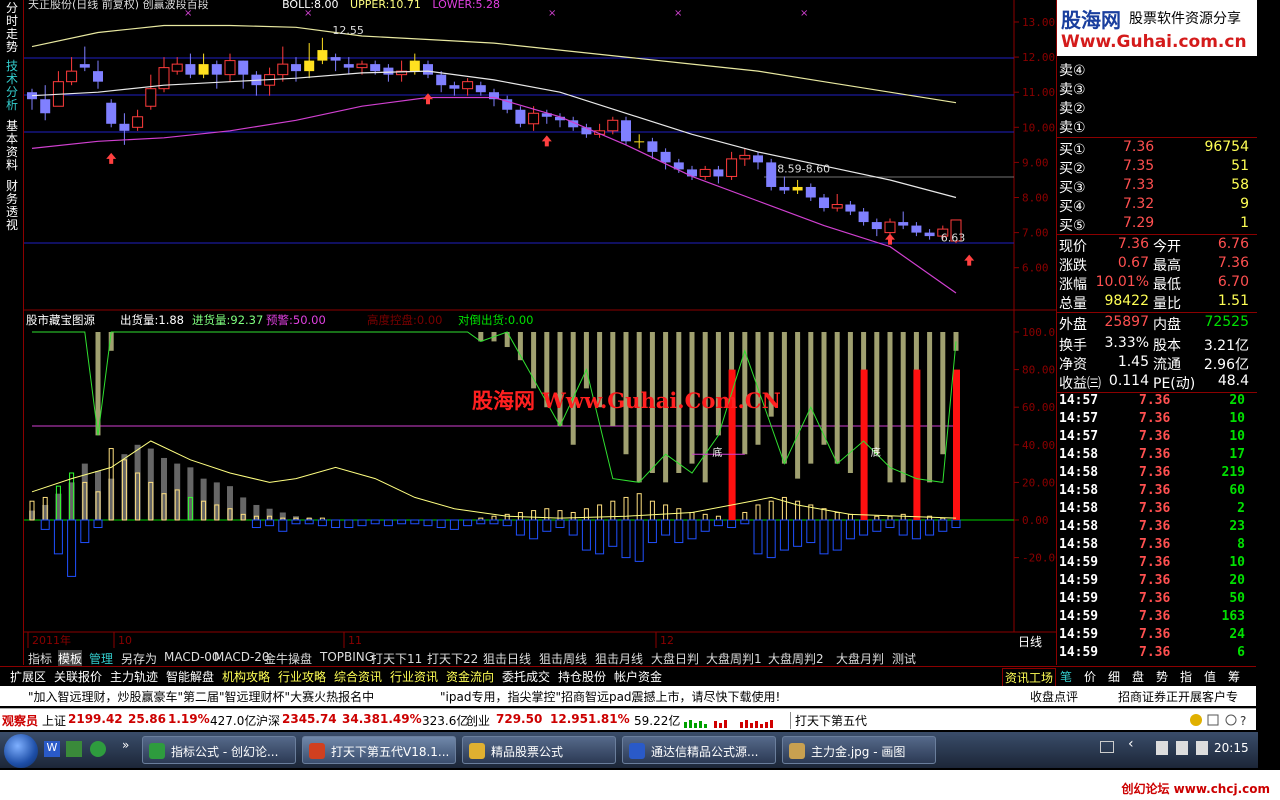  Describe the element at coordinates (1157, 69) in the screenshot. I see `sell-row: 卖④` at that location.